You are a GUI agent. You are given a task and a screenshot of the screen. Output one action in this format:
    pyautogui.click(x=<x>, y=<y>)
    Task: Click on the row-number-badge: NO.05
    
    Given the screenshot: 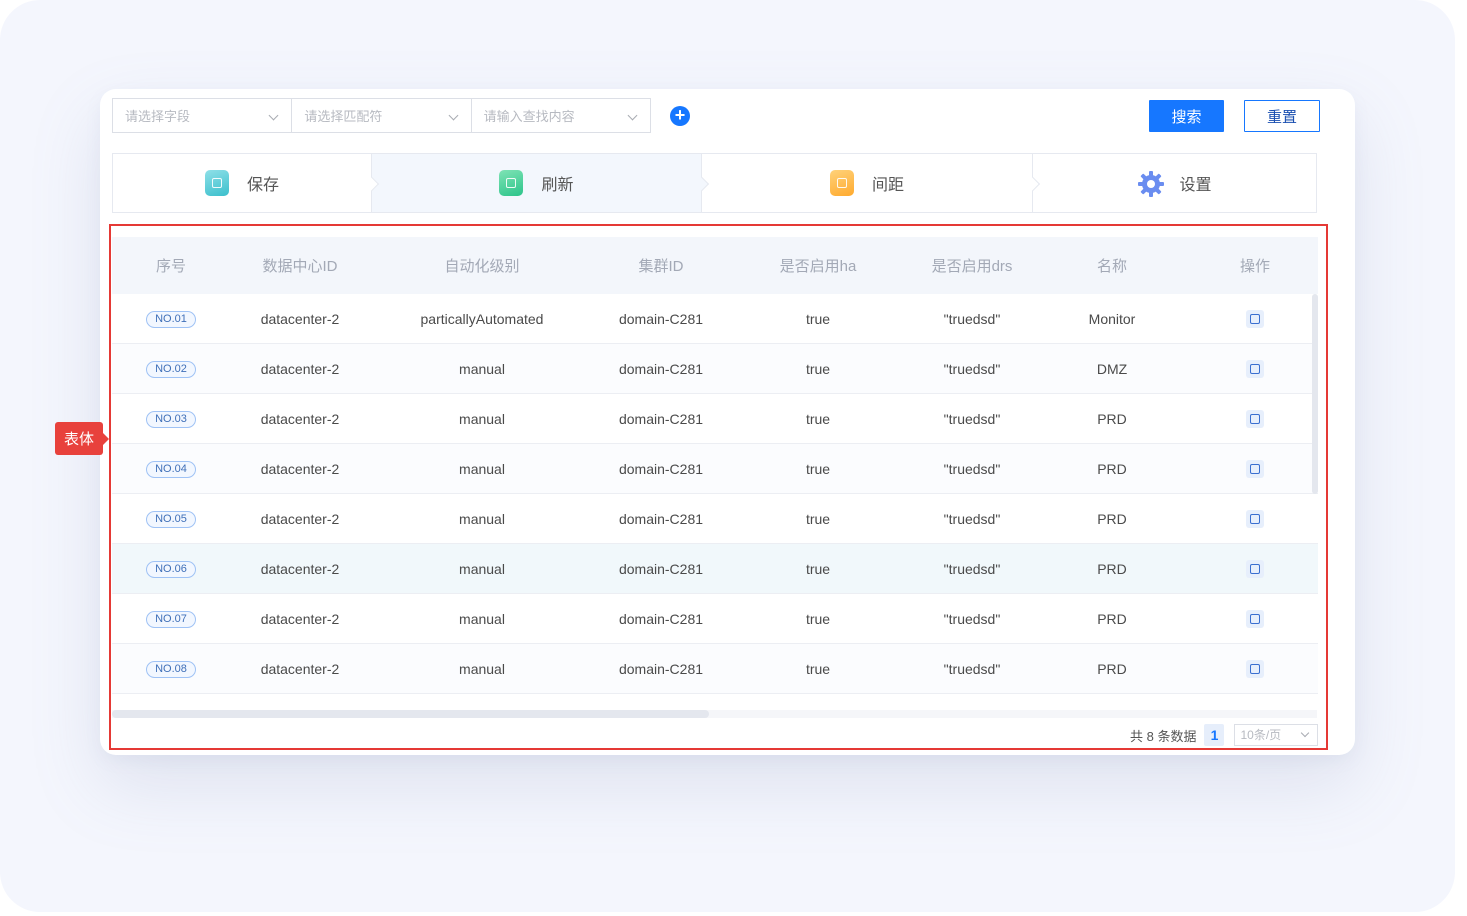 What is the action you would take?
    pyautogui.click(x=171, y=519)
    